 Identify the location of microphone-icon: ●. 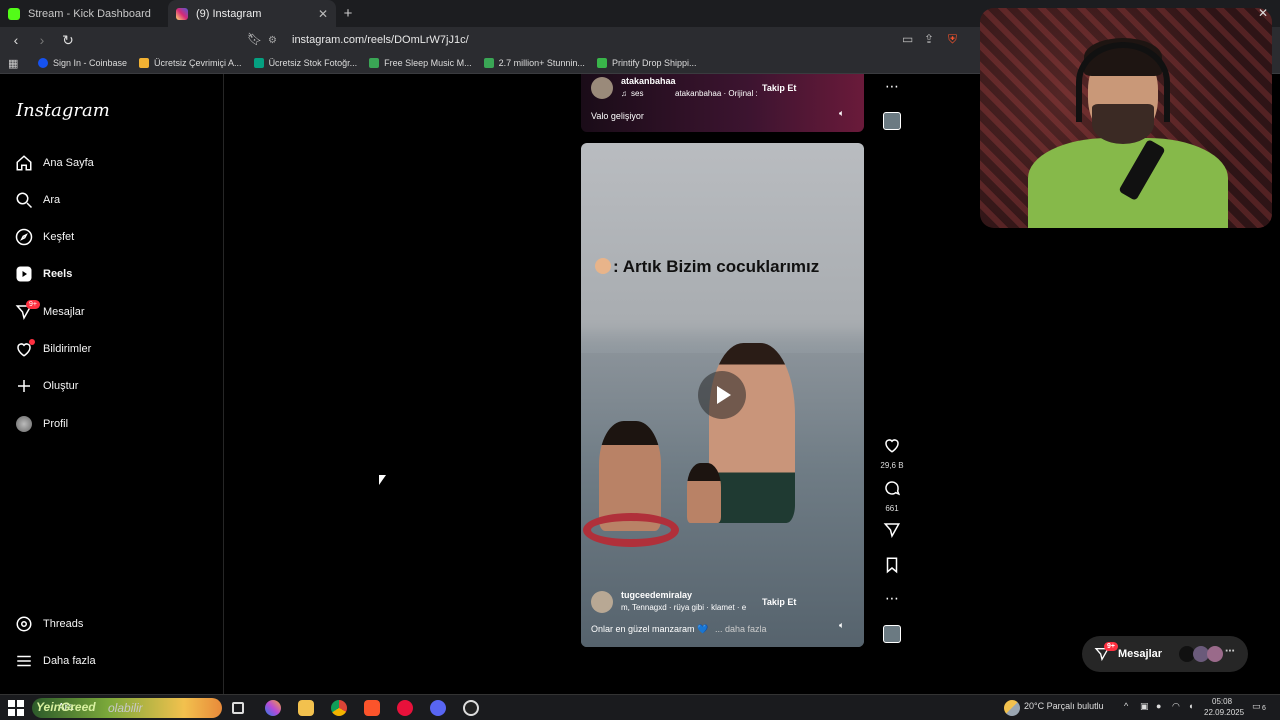
(1158, 706).